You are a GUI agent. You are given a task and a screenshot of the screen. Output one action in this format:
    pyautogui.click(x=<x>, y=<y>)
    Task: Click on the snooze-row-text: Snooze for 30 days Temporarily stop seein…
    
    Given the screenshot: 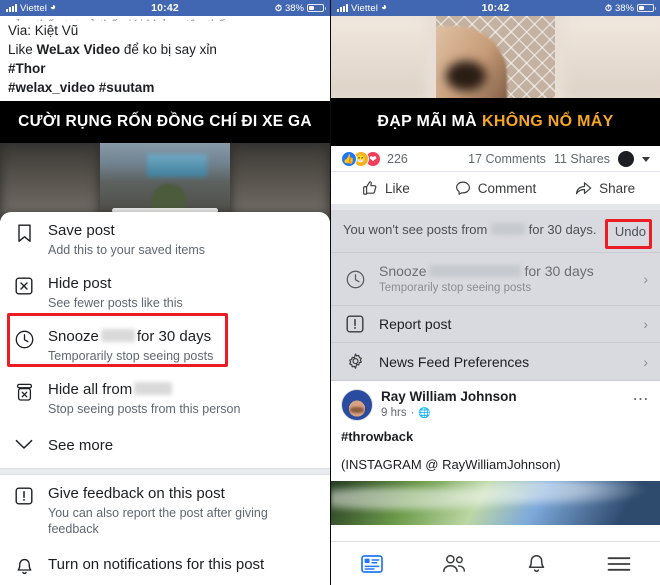 What is the action you would take?
    pyautogui.click(x=505, y=279)
    